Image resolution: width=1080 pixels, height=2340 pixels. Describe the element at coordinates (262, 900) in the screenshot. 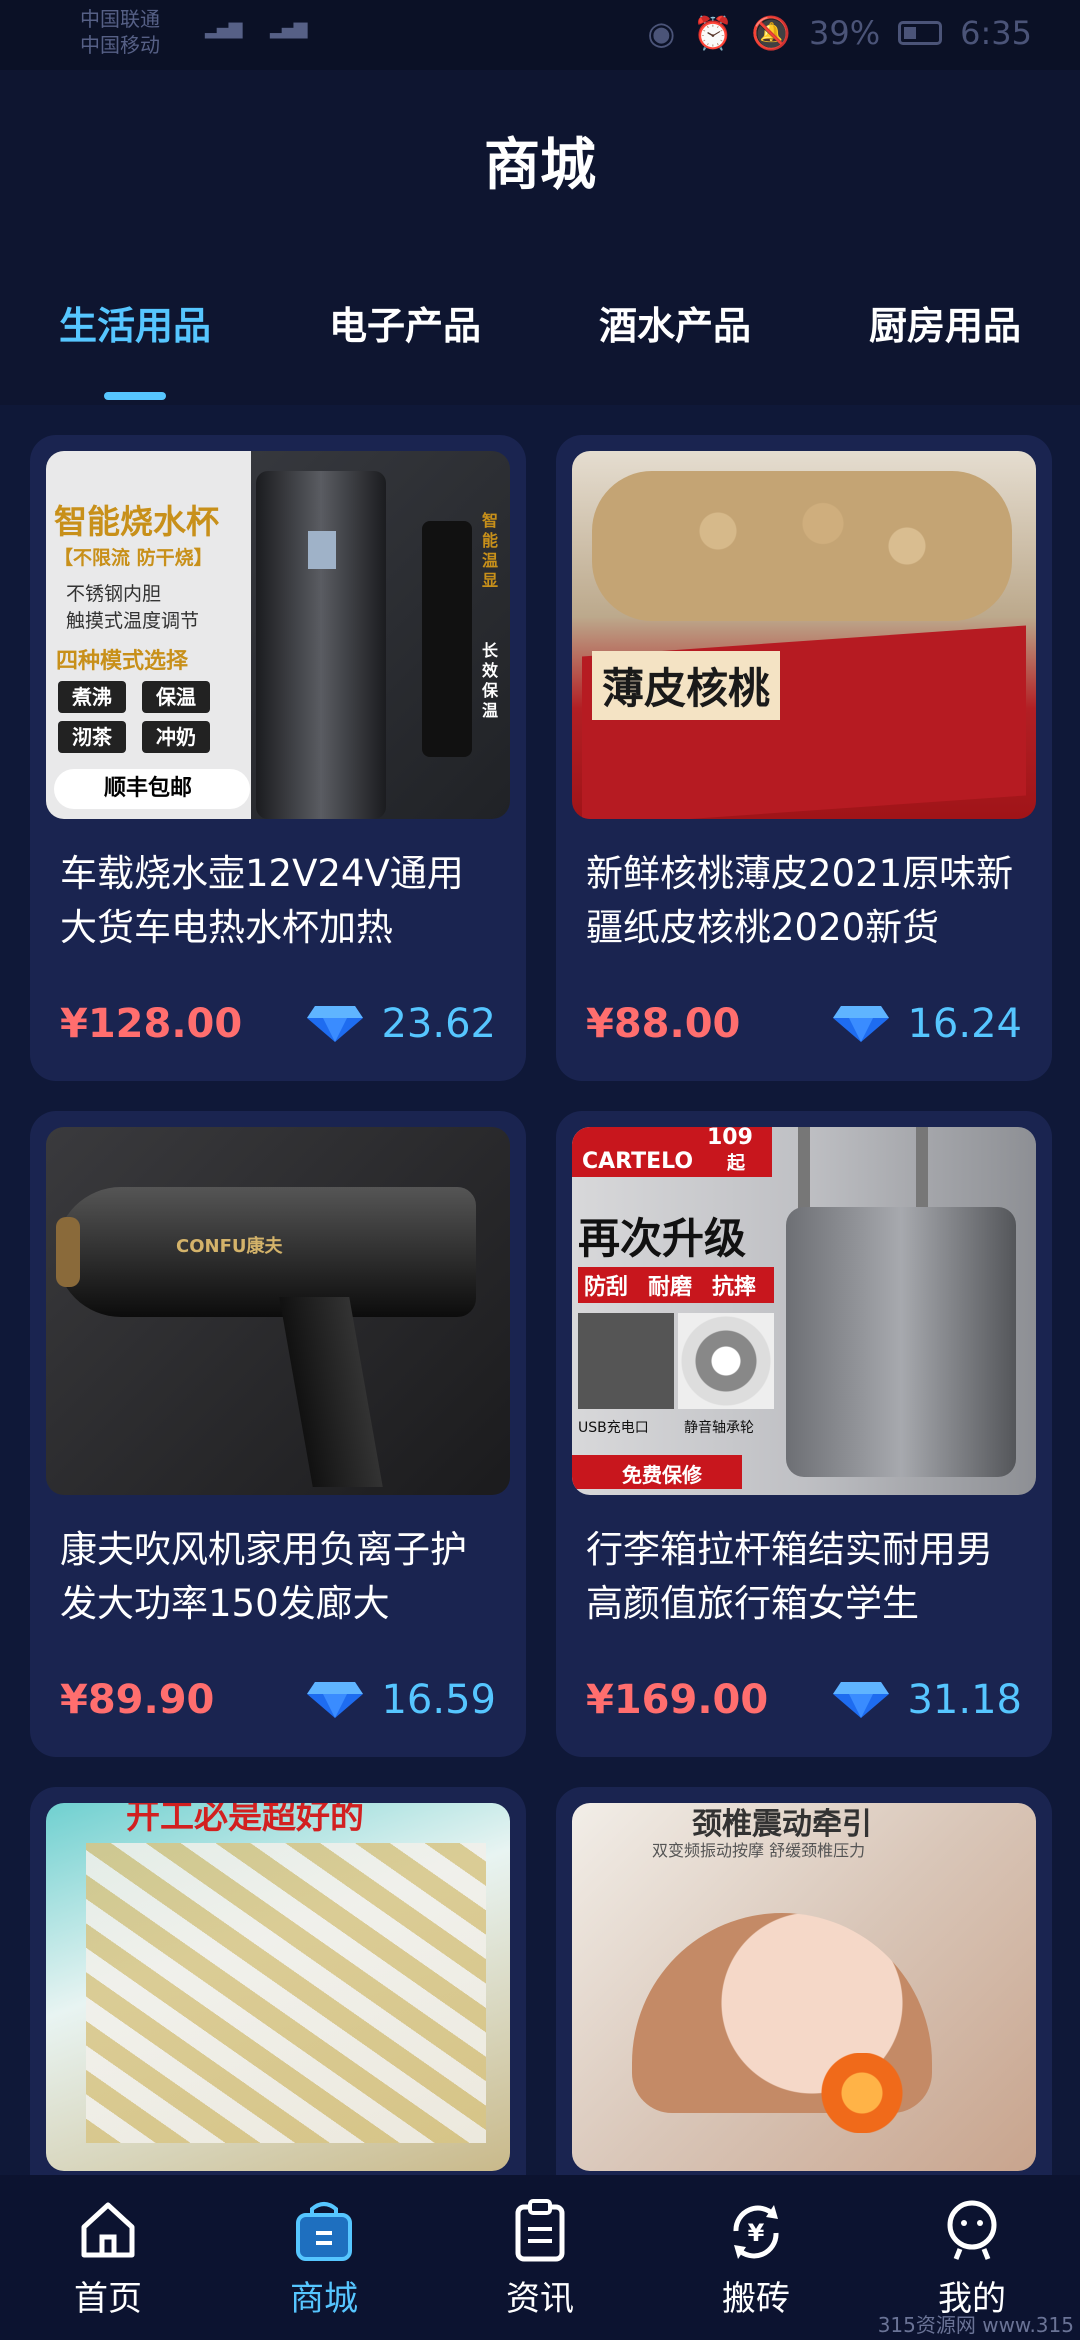

I see `product-title: 车载烧水壶12V24V通用大货车电热水杯加热` at that location.